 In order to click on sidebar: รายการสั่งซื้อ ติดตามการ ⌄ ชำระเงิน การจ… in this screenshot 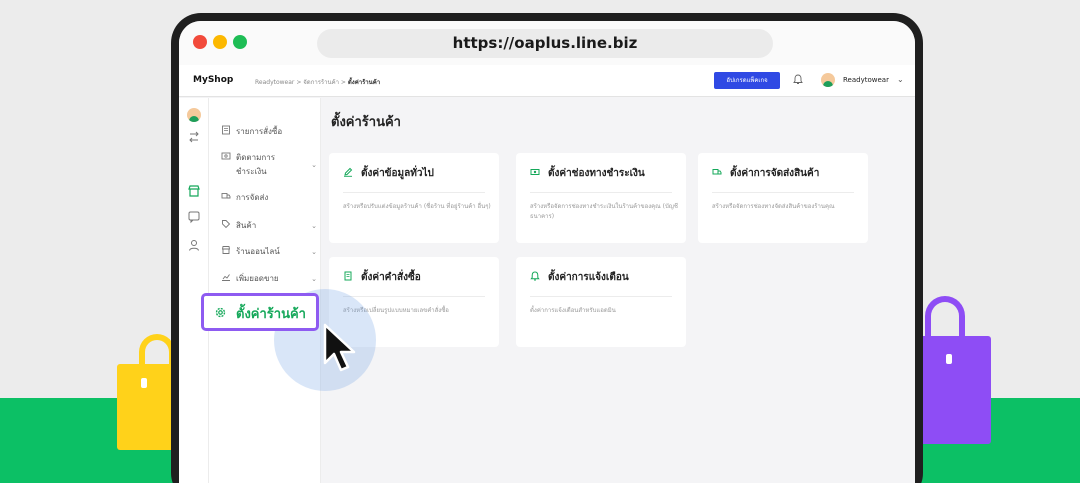, I will do `click(265, 290)`.